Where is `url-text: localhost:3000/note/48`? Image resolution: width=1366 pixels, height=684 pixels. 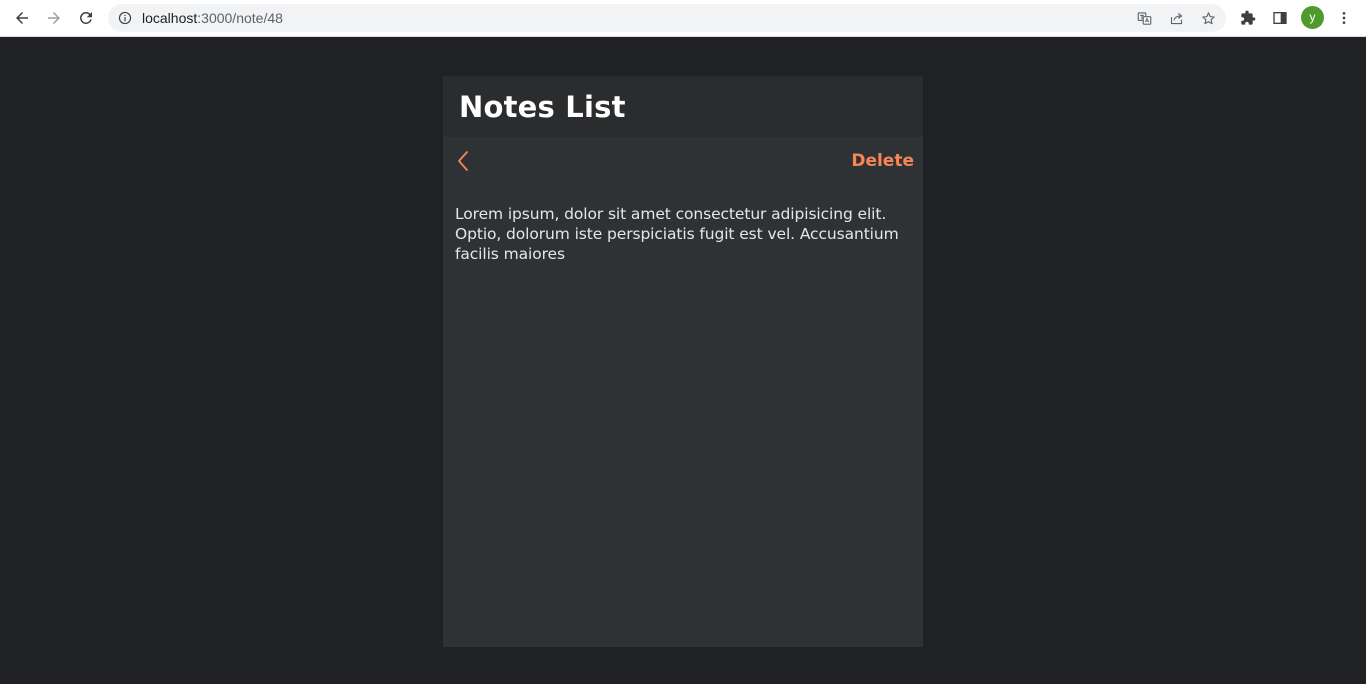
url-text: localhost:3000/note/48 is located at coordinates (212, 18).